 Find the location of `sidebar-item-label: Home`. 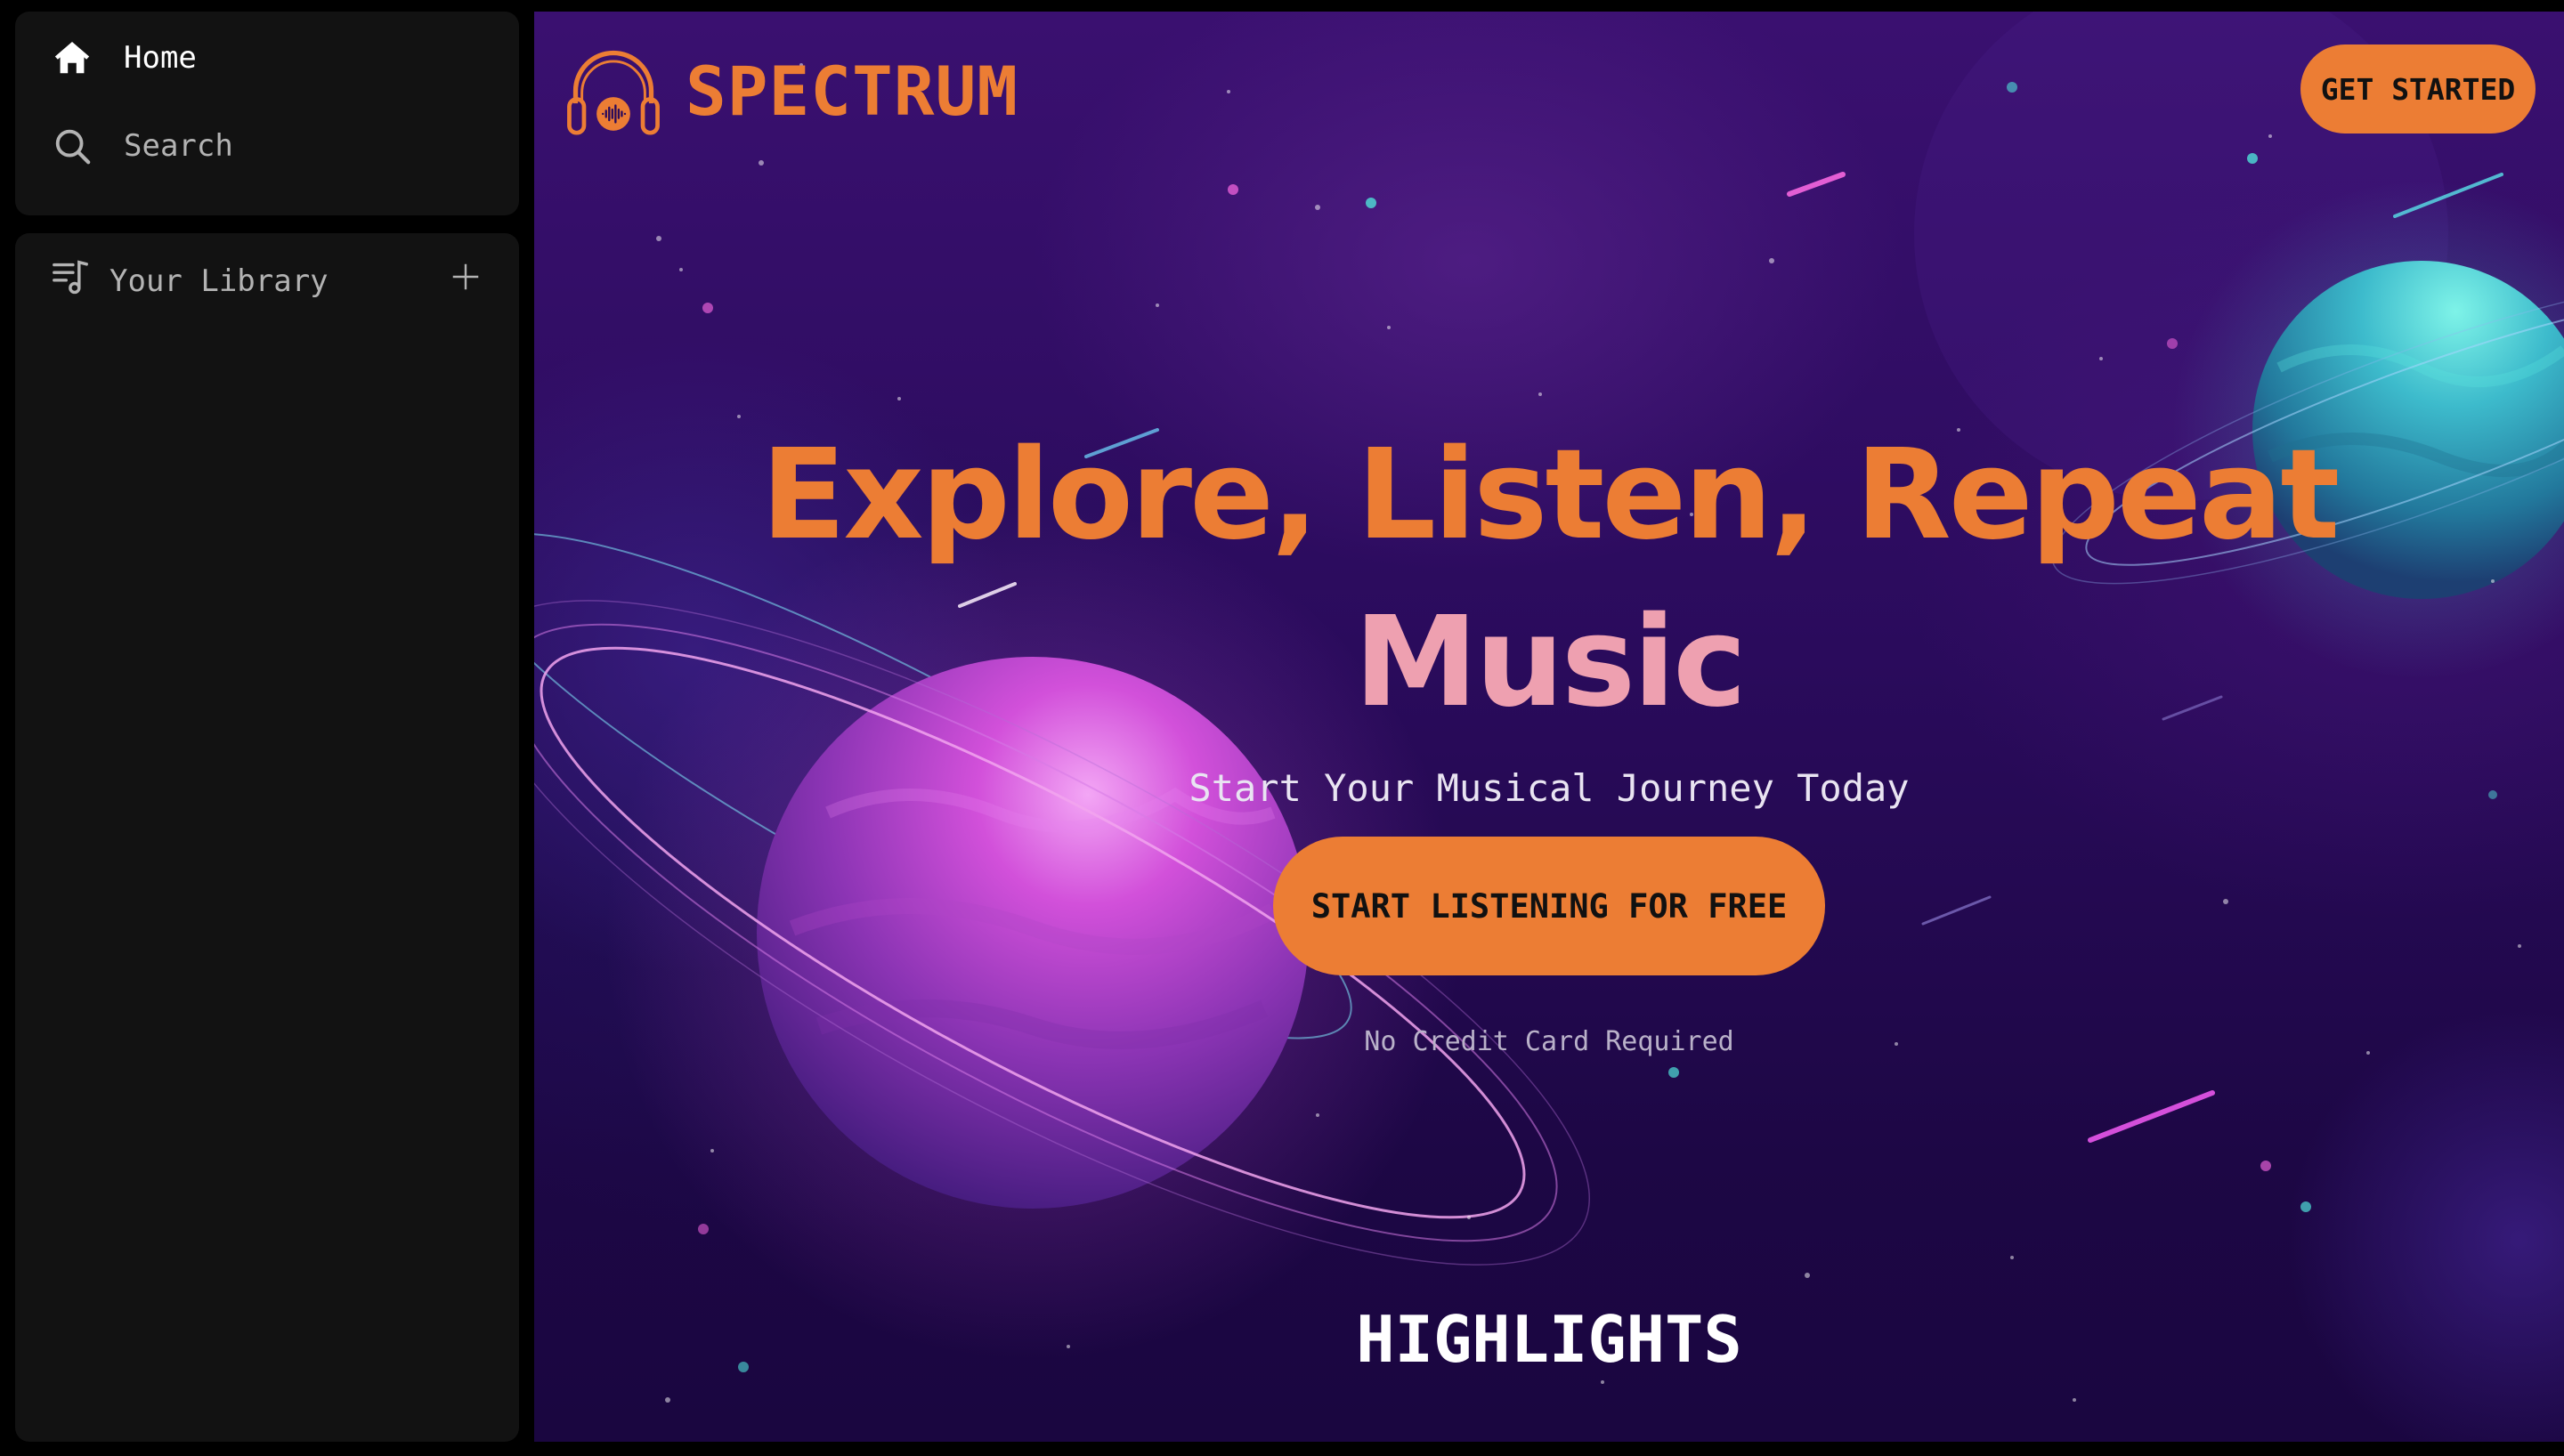

sidebar-item-label: Home is located at coordinates (160, 58).